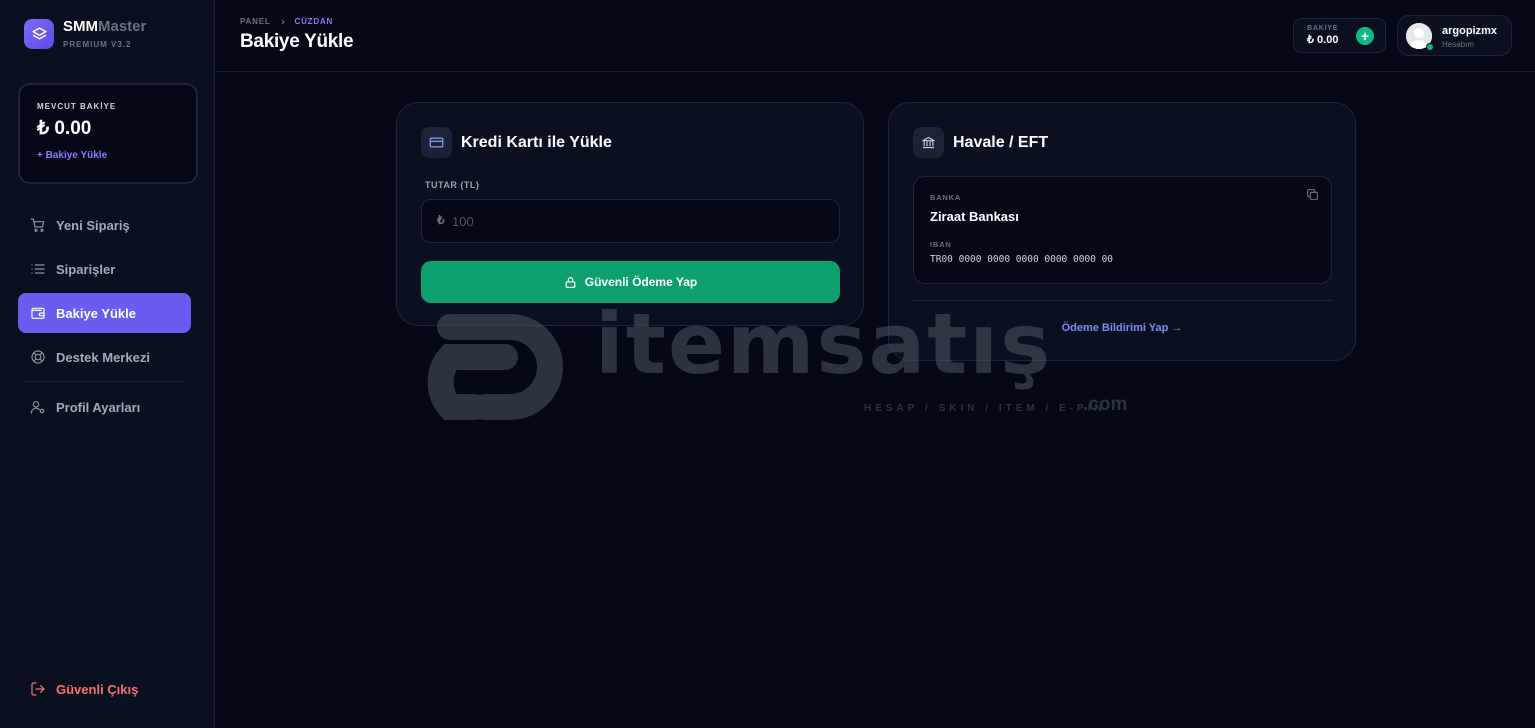 Image resolution: width=1535 pixels, height=728 pixels. What do you see at coordinates (38, 269) in the screenshot?
I see `list-icon` at bounding box center [38, 269].